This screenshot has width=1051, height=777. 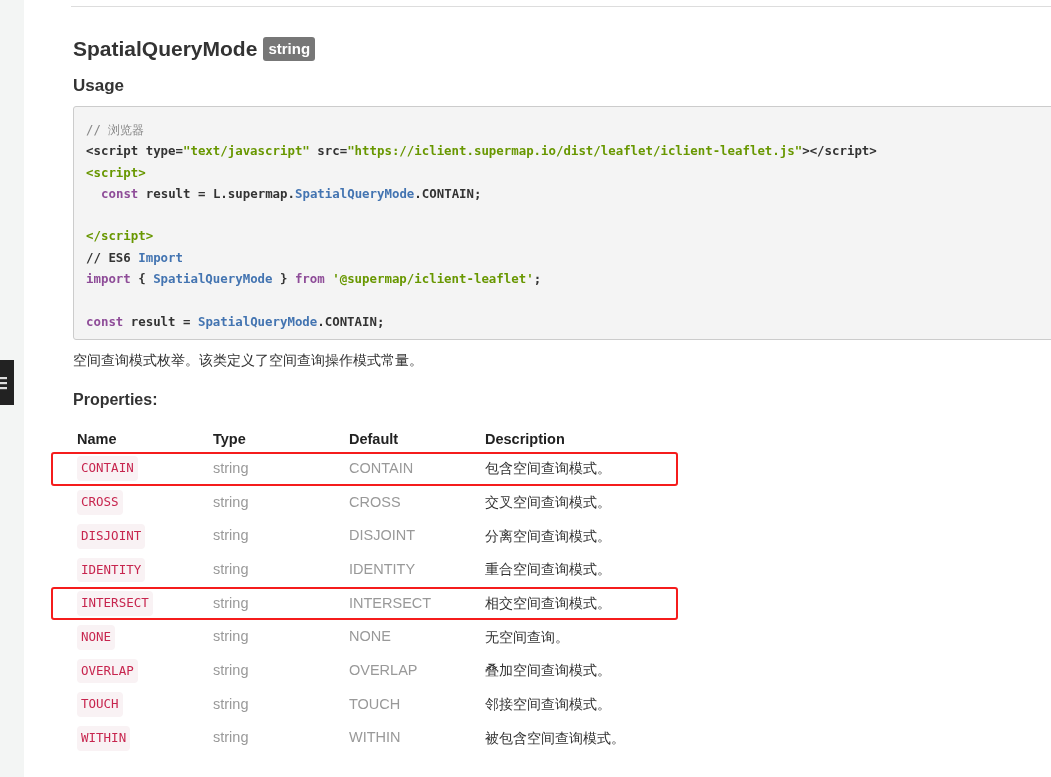 I want to click on table-cell-text: NONE, so click(x=370, y=637).